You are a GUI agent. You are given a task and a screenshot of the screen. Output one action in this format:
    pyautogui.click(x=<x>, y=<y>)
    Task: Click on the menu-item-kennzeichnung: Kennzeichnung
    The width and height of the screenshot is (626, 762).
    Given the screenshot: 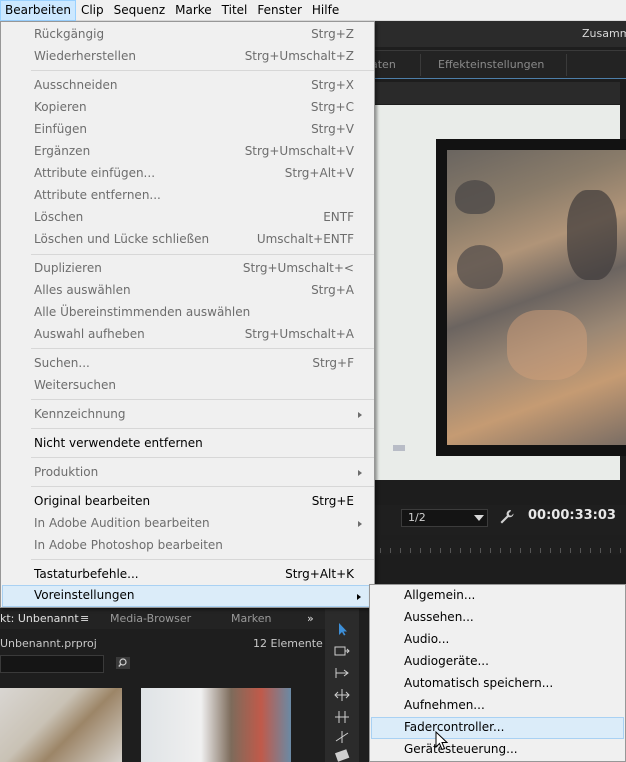 What is the action you would take?
    pyautogui.click(x=188, y=415)
    